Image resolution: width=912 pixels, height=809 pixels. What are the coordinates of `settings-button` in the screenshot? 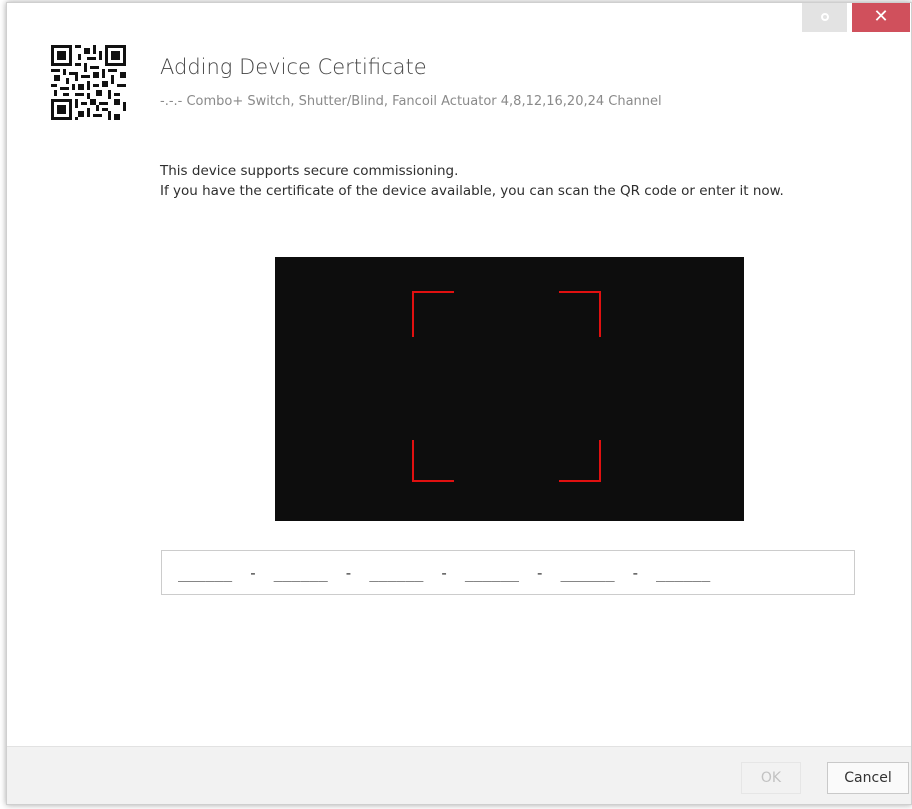 It's located at (824, 17).